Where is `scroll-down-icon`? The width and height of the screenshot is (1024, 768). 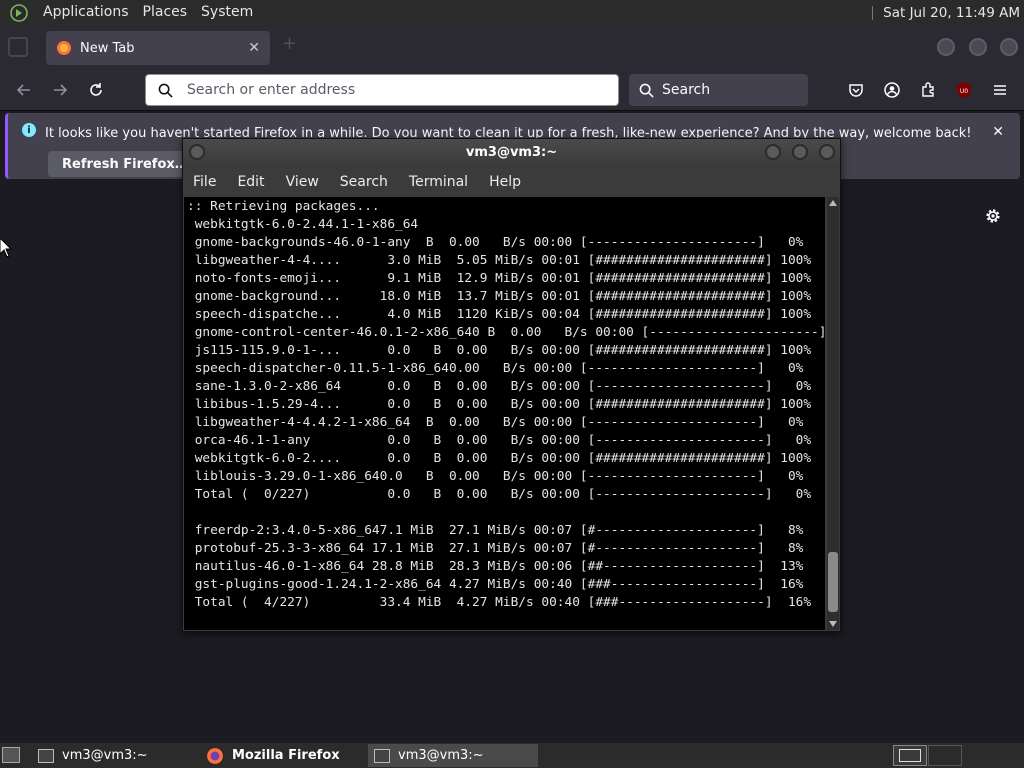 scroll-down-icon is located at coordinates (833, 624).